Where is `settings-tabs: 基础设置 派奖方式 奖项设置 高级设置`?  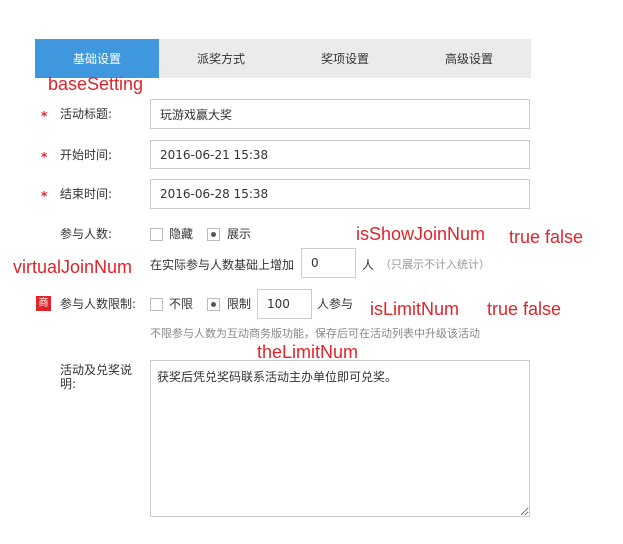
settings-tabs: 基础设置 派奖方式 奖项设置 高级设置 is located at coordinates (283, 58).